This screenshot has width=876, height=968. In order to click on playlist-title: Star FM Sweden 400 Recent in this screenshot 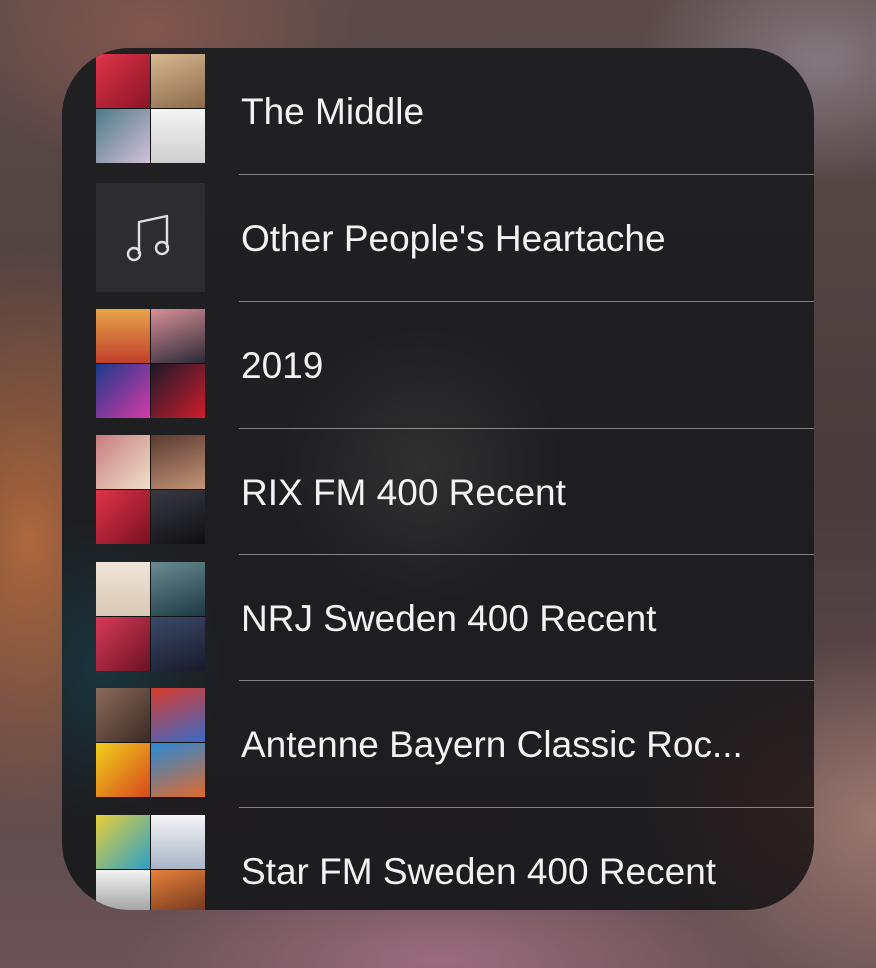, I will do `click(479, 871)`.